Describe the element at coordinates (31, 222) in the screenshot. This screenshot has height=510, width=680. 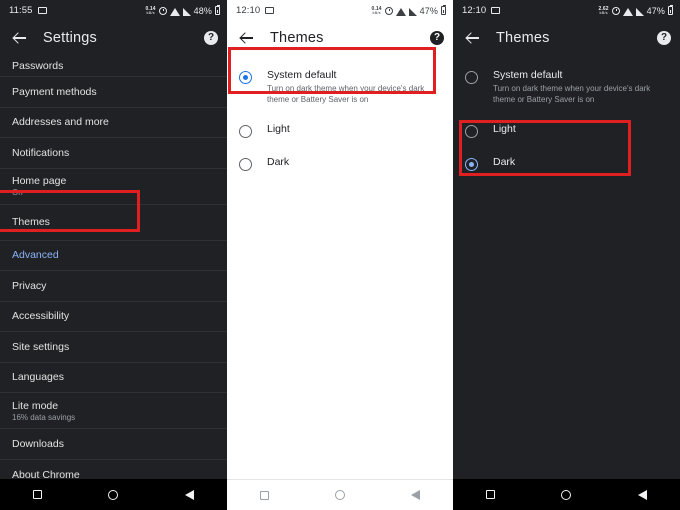
I see `row-title: Themes` at that location.